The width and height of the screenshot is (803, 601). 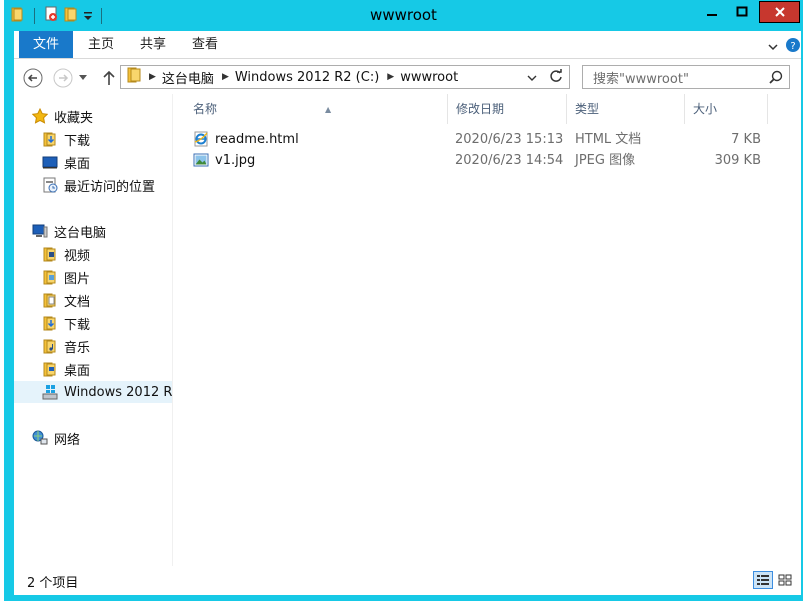 What do you see at coordinates (507, 109) in the screenshot?
I see `column-header-date: 修改日期` at bounding box center [507, 109].